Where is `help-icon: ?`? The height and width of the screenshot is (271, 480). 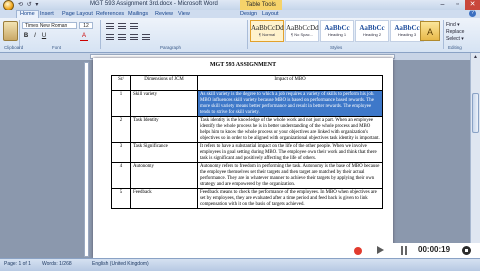 help-icon: ? is located at coordinates (472, 13).